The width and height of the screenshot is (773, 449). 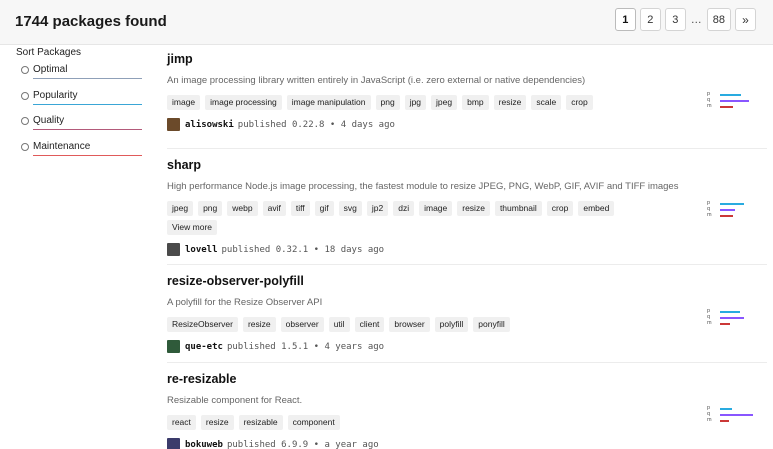 What do you see at coordinates (328, 102) in the screenshot?
I see `keyword-tag: image manipulation` at bounding box center [328, 102].